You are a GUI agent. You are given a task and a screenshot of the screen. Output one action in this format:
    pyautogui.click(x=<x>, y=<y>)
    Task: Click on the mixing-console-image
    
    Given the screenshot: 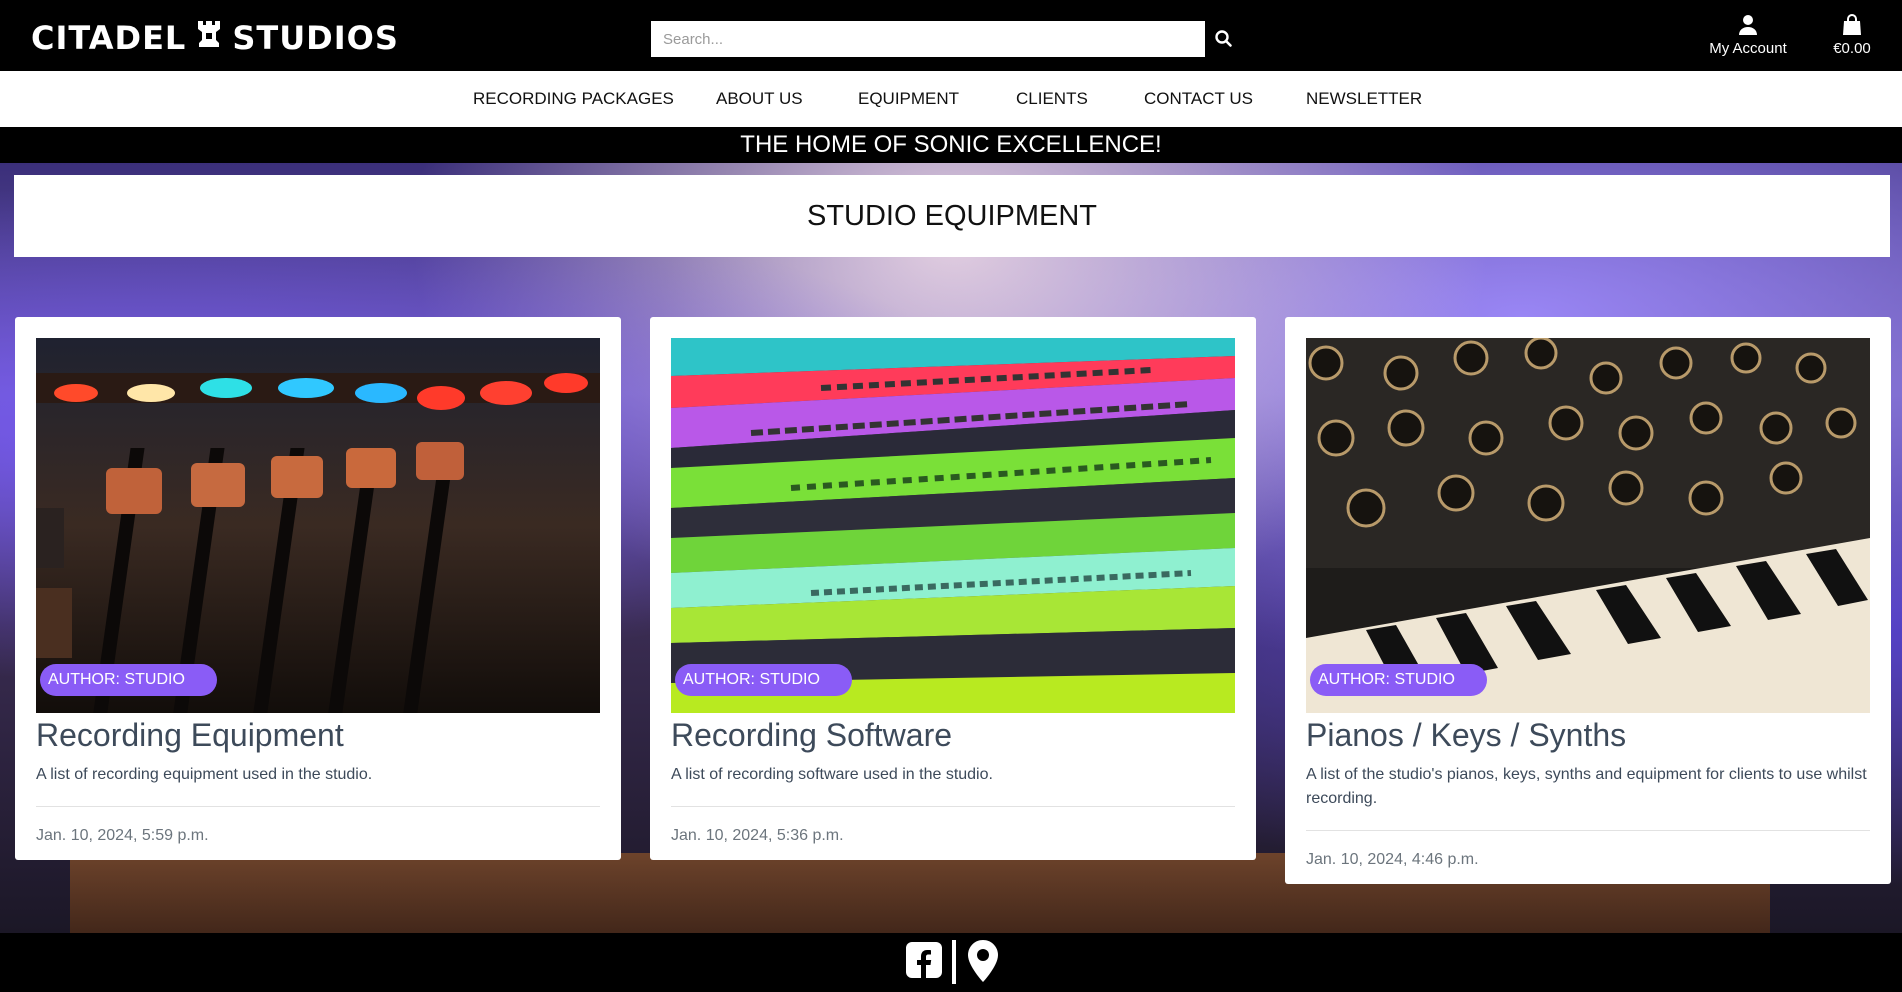 What is the action you would take?
    pyautogui.click(x=318, y=525)
    